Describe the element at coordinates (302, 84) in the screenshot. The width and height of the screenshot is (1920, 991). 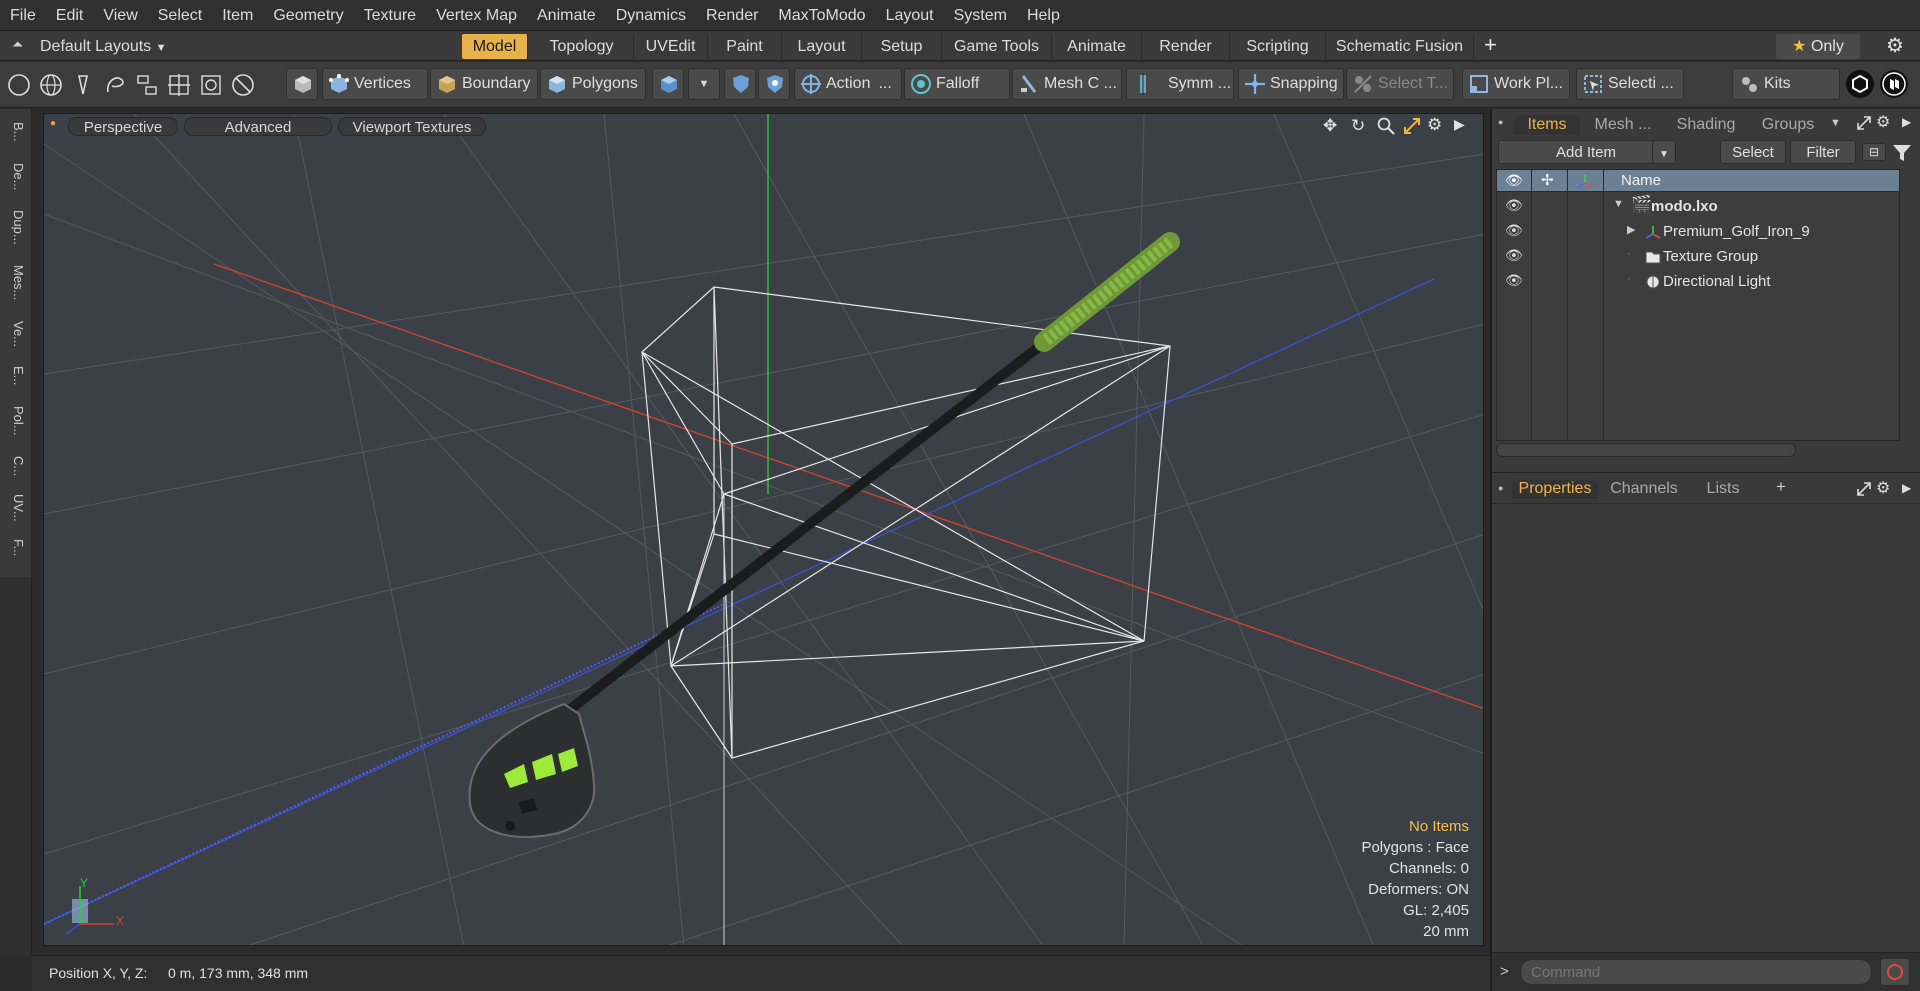
I see `item-mode-button` at that location.